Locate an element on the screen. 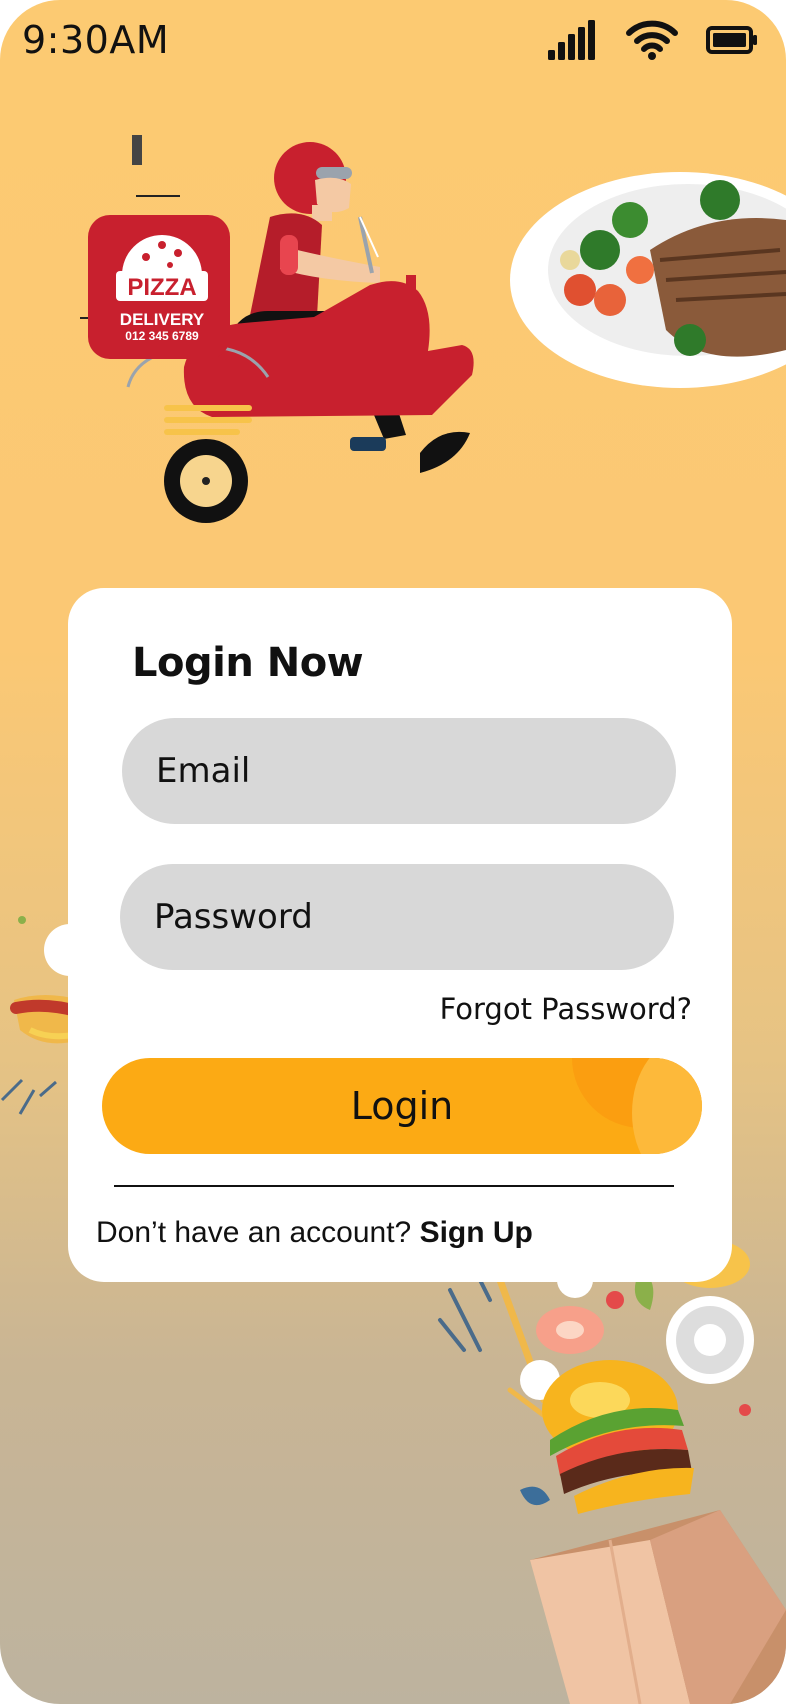  box-label-text: DELIVERY is located at coordinates (162, 319).